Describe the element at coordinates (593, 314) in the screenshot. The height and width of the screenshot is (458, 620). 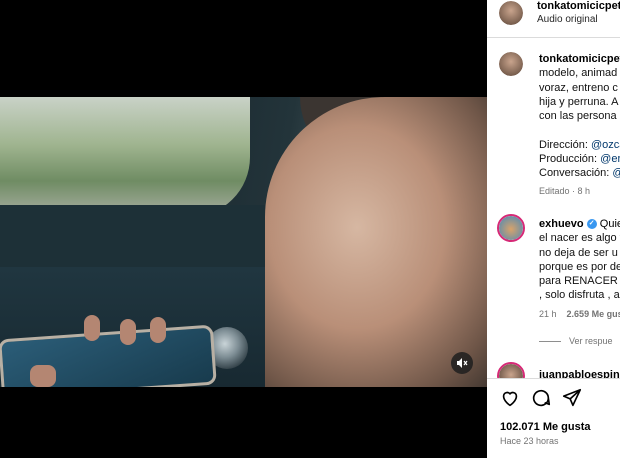
I see `comment-likes: 2.659 Me gust` at that location.